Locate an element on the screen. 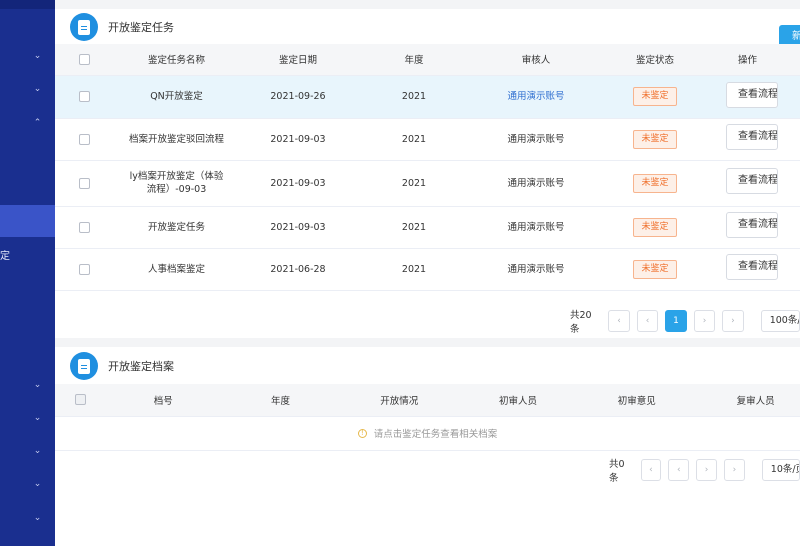 This screenshot has height=546, width=800. archive-table-header: 档号 年度 开放情况 初审人员 初审意见 复审人员 is located at coordinates (427, 400).